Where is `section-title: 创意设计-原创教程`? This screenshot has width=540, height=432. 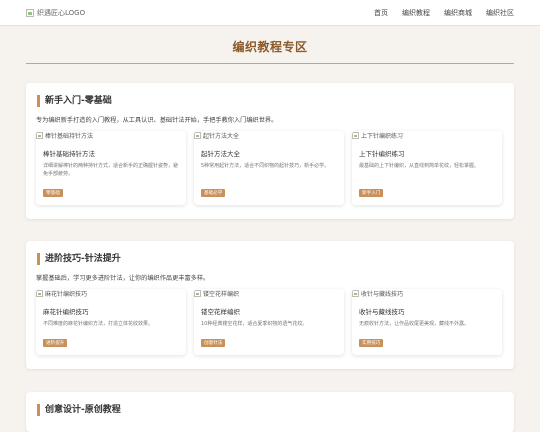 section-title: 创意设计-原创教程 is located at coordinates (270, 410).